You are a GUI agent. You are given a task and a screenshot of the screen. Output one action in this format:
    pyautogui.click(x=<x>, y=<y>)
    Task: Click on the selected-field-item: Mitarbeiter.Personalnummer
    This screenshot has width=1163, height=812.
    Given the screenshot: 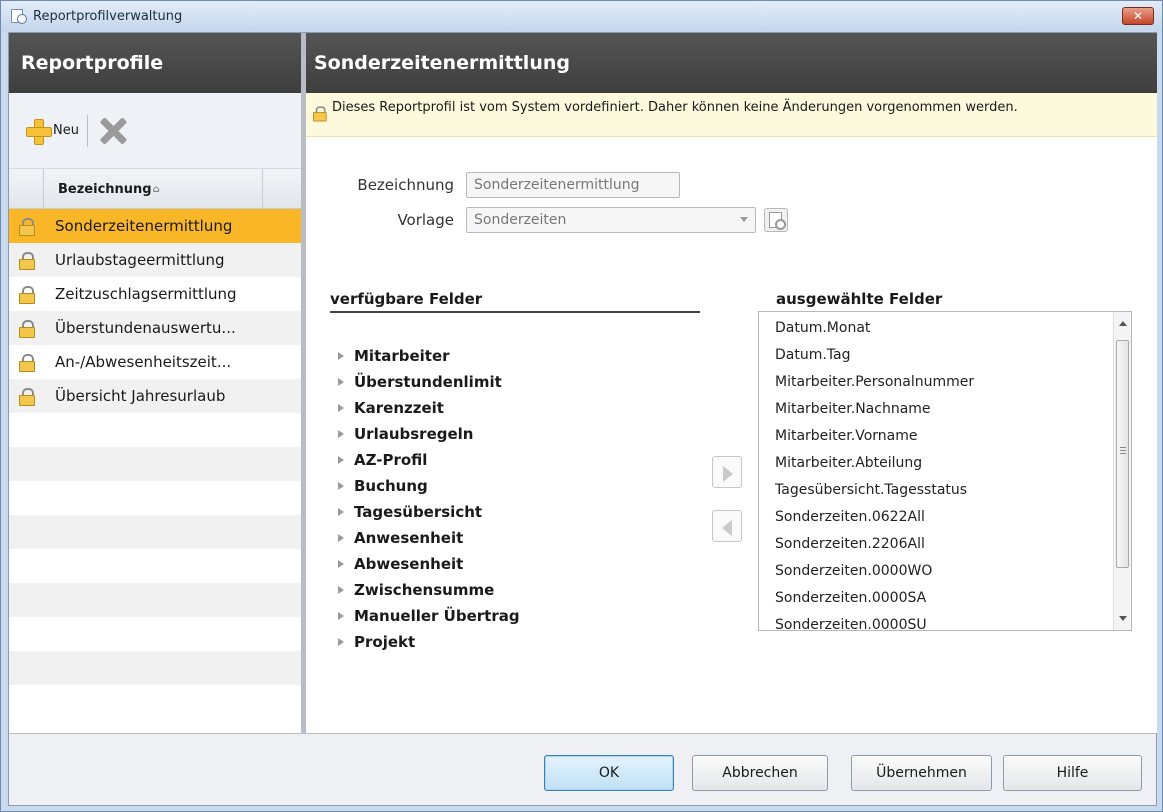 What is the action you would take?
    pyautogui.click(x=874, y=381)
    